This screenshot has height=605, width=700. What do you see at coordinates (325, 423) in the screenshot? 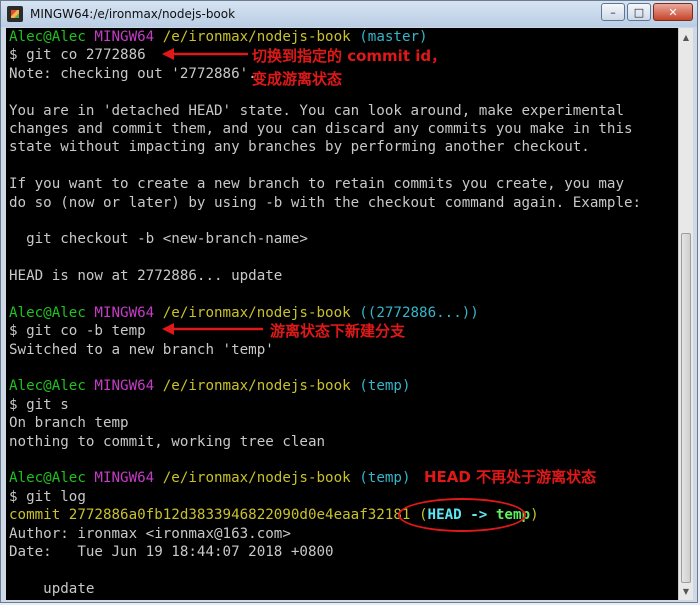
I see `terminal-line: On branch temp` at bounding box center [325, 423].